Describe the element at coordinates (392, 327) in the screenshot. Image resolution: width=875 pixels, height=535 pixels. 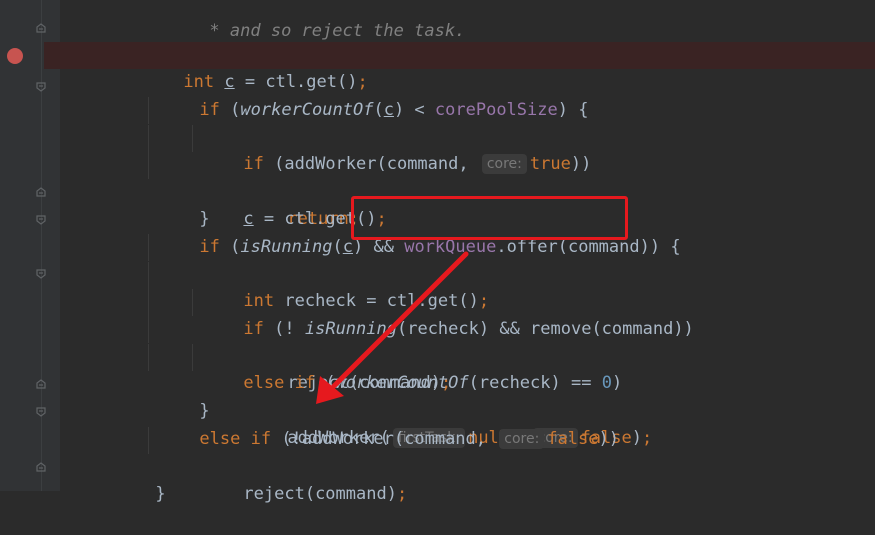
I see `red-arrow-annotation` at that location.